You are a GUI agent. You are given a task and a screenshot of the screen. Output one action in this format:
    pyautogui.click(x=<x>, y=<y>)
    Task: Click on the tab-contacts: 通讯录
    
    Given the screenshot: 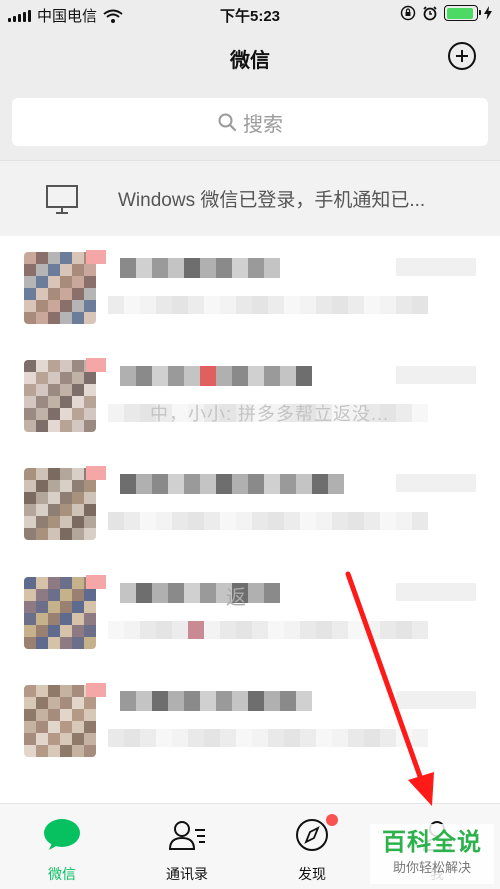 What is the action you would take?
    pyautogui.click(x=187, y=846)
    